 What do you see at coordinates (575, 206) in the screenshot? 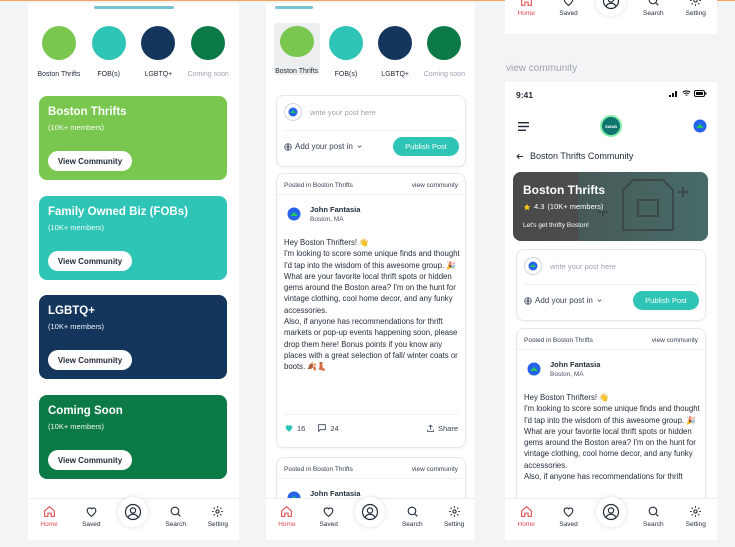
I see `rating-members: (10K+ members)` at bounding box center [575, 206].